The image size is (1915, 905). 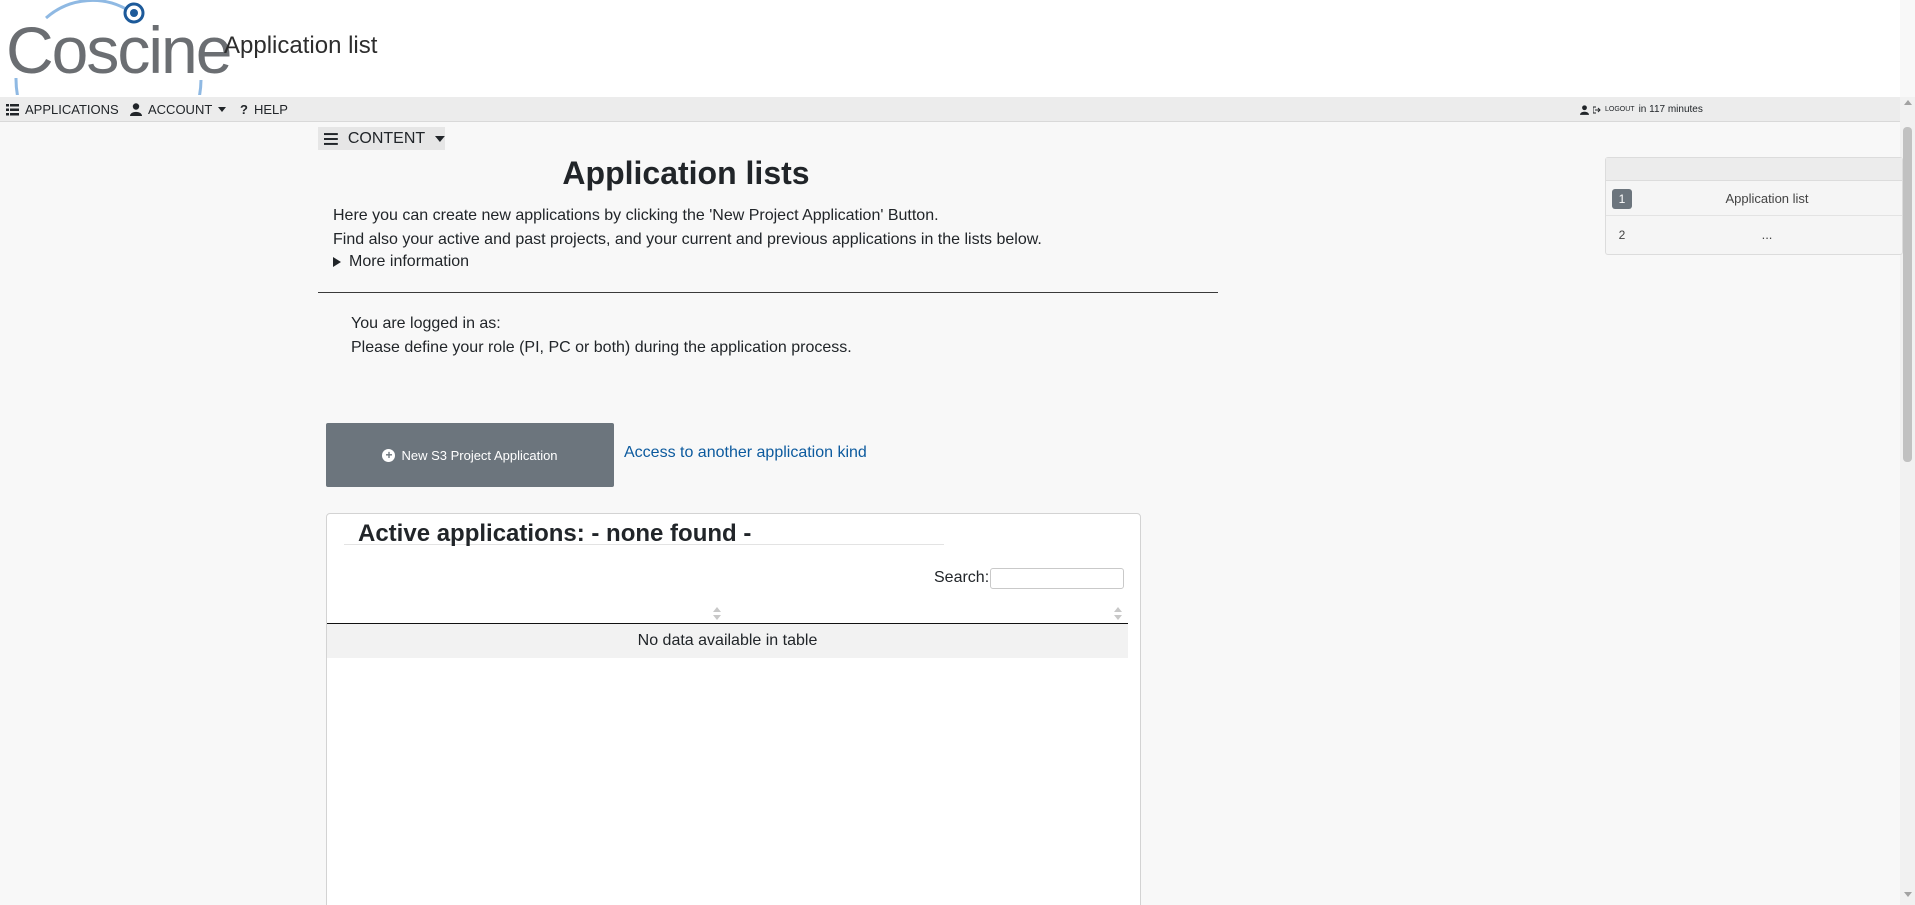 What do you see at coordinates (1057, 578) in the screenshot?
I see `search-input` at bounding box center [1057, 578].